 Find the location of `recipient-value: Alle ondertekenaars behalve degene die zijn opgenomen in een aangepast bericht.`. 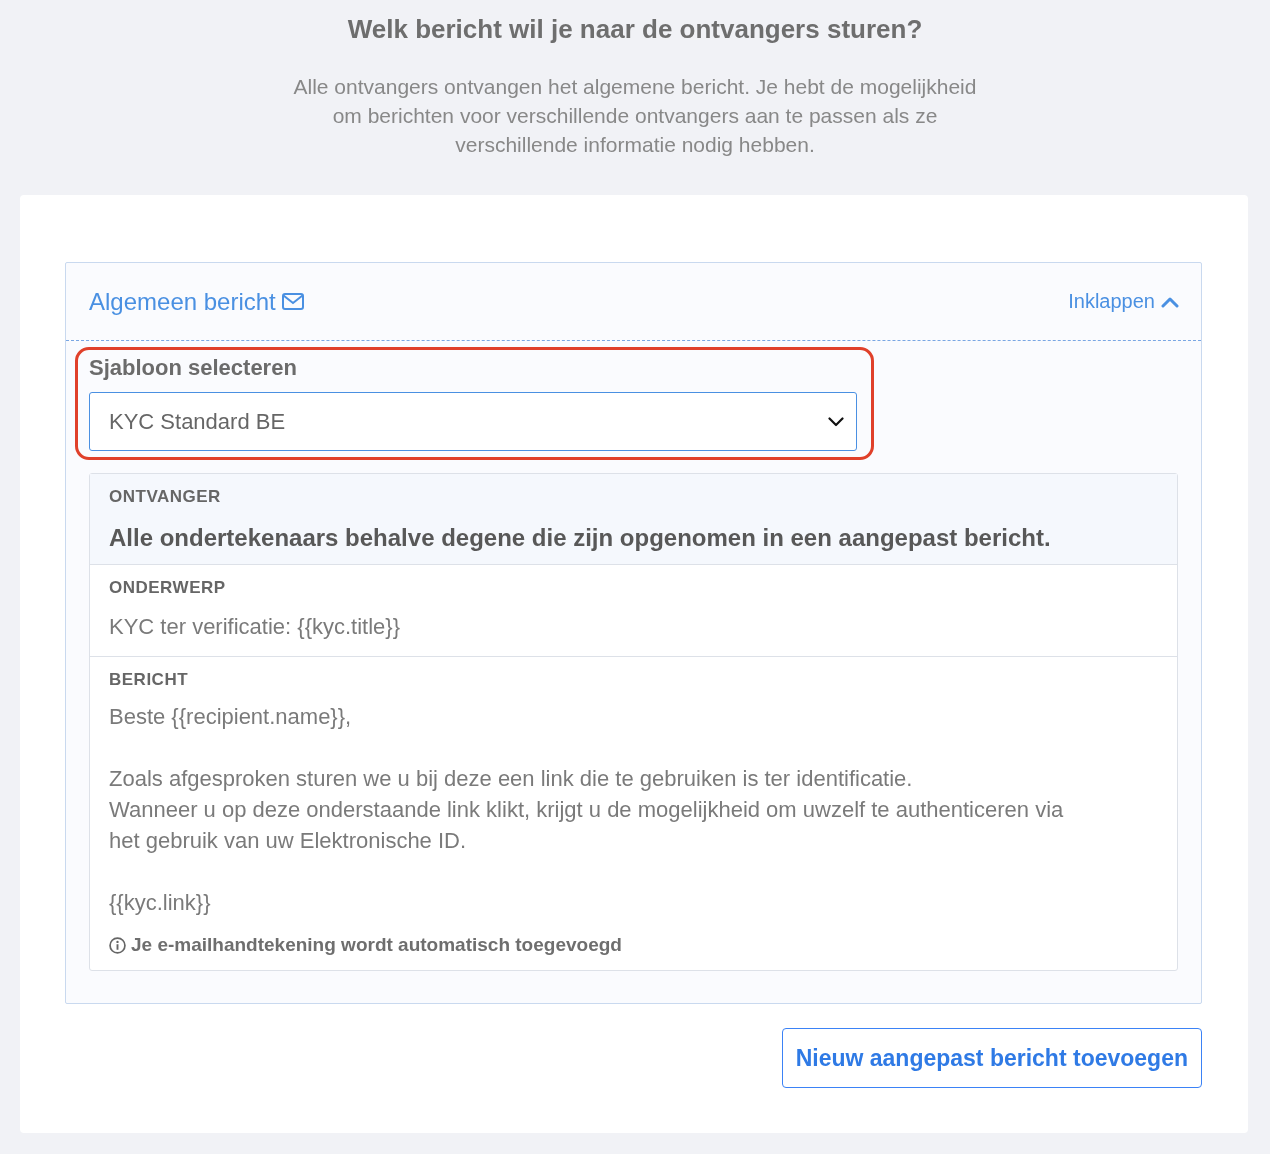

recipient-value: Alle ondertekenaars behalve degene die zijn opgenomen in een aangepast bericht. is located at coordinates (580, 538).